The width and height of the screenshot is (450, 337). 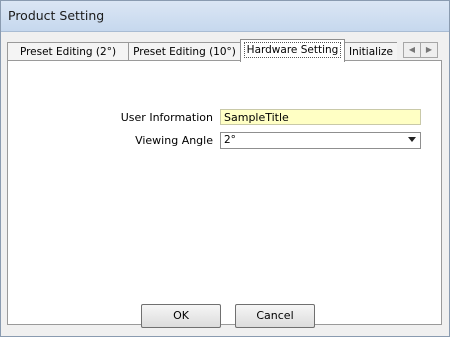 I want to click on viewing-angle-select: 2°, so click(x=320, y=140).